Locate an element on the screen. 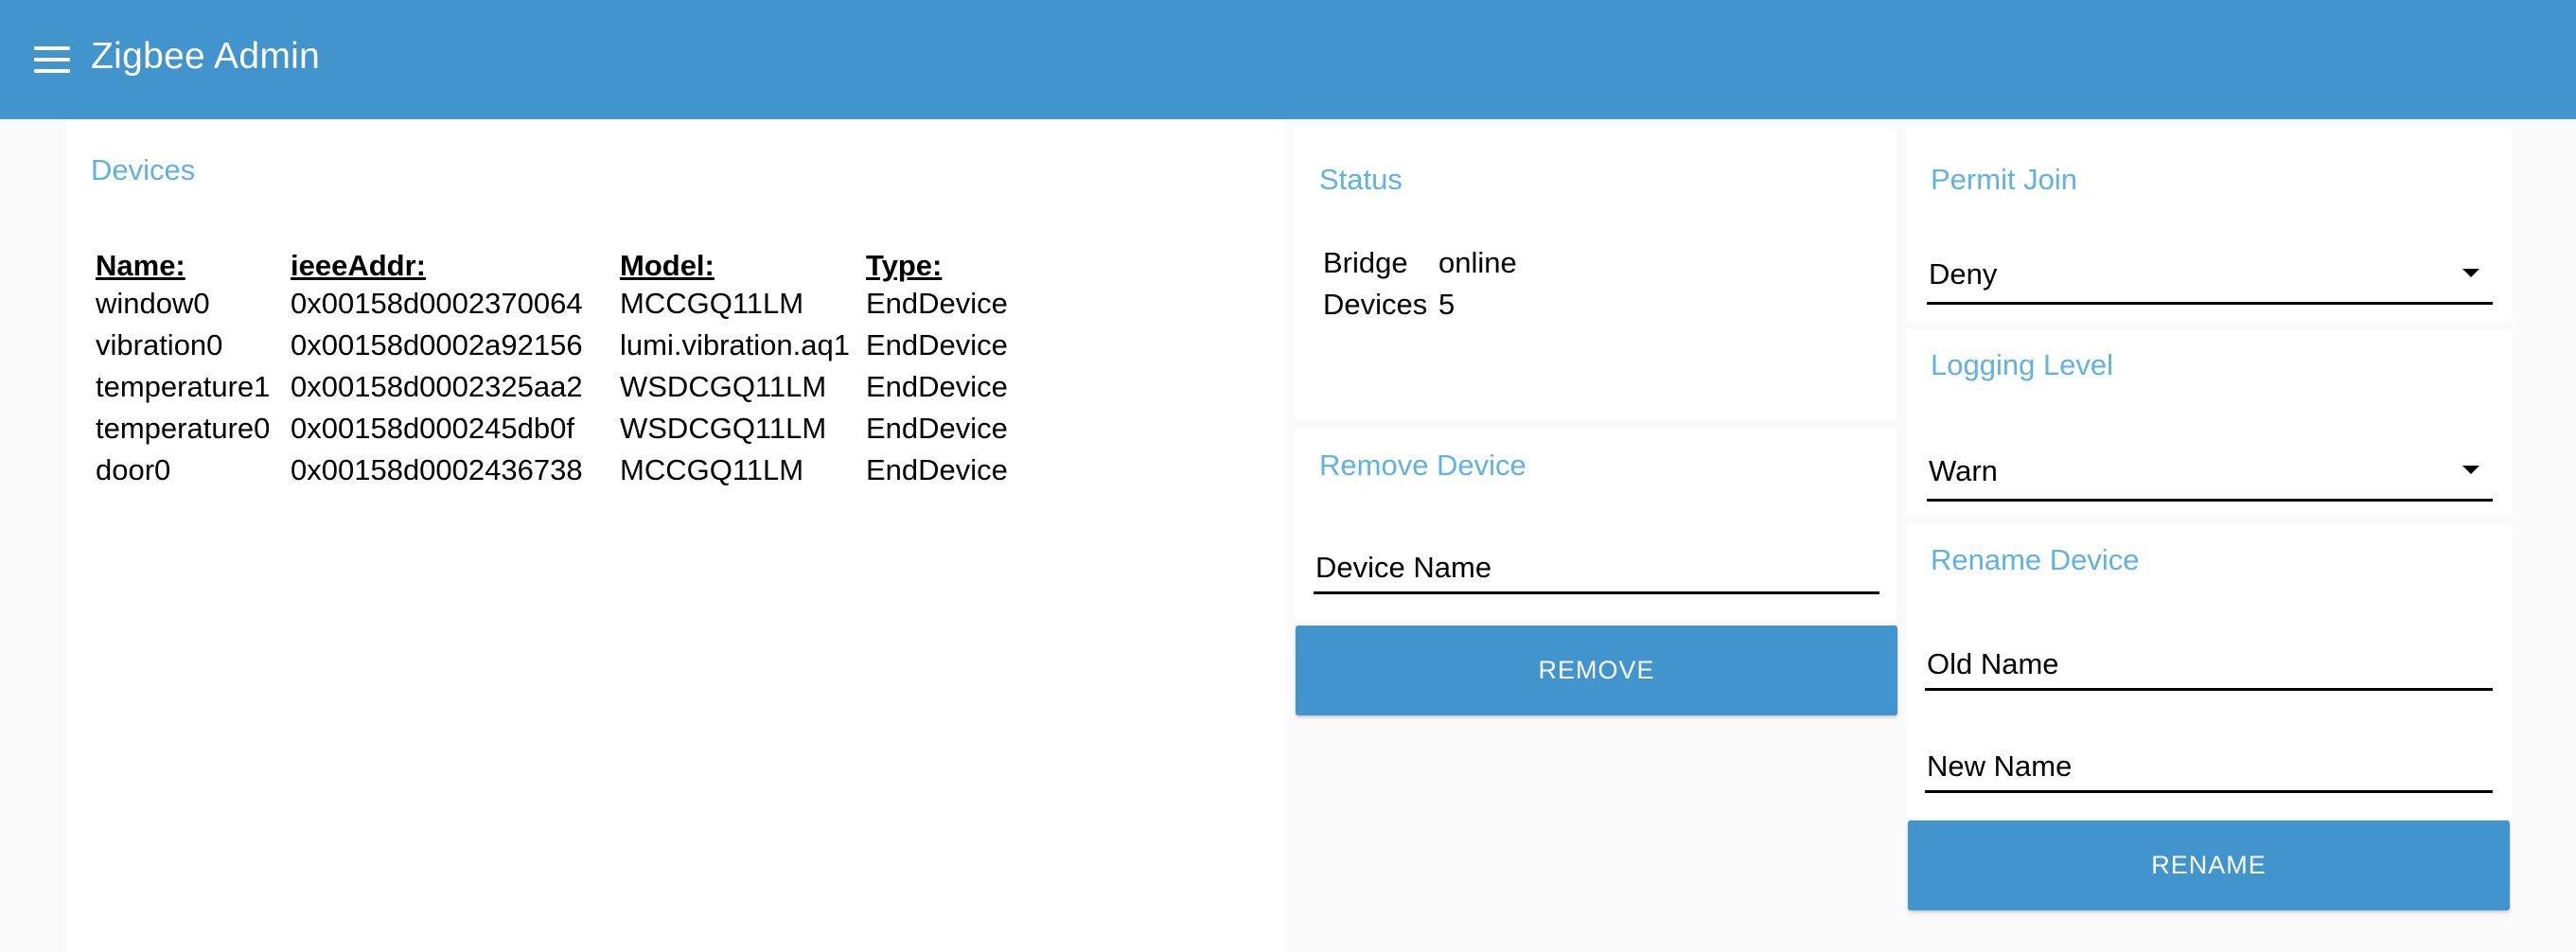 The image size is (2576, 952). column-header-type: Type: is located at coordinates (904, 265).